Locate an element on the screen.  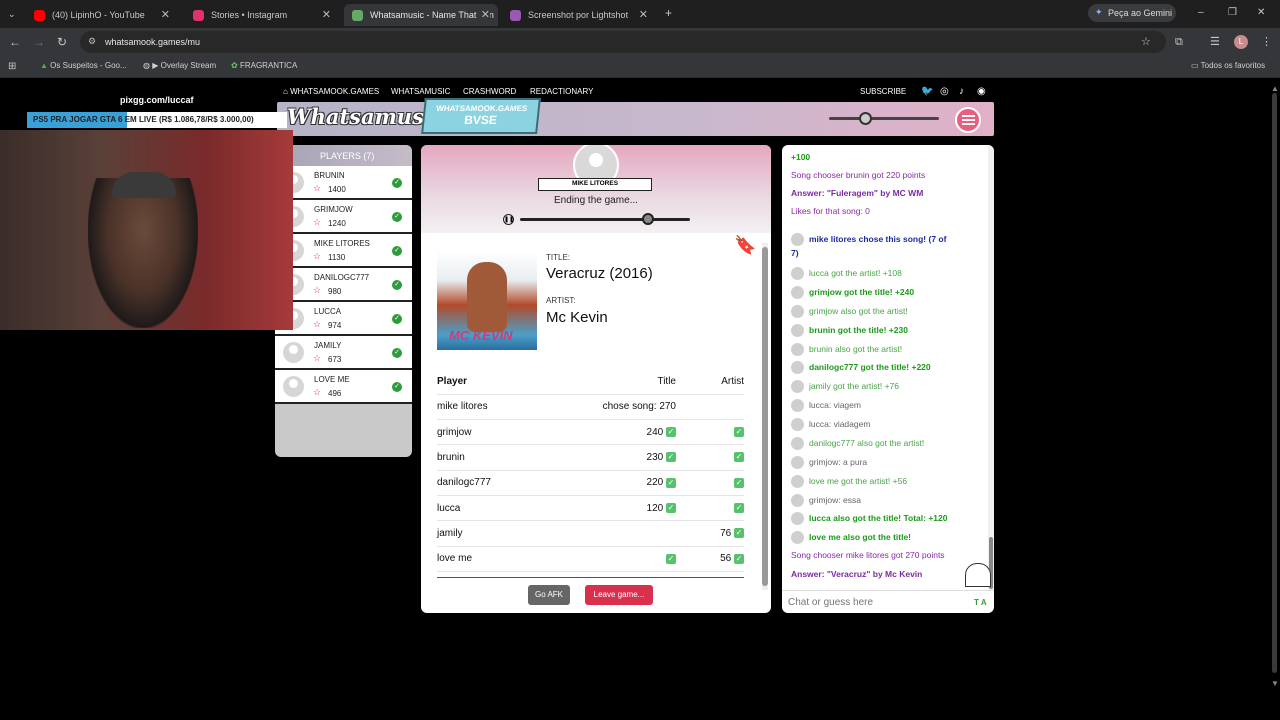
nav-crashword: CRASHWORD is located at coordinates (489, 91).